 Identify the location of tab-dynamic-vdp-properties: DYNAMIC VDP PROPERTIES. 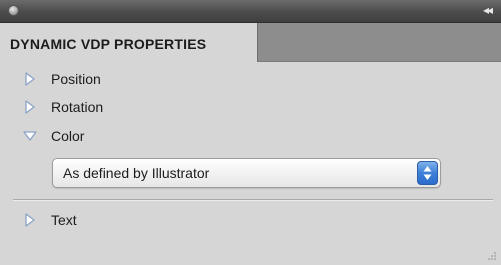
(129, 42).